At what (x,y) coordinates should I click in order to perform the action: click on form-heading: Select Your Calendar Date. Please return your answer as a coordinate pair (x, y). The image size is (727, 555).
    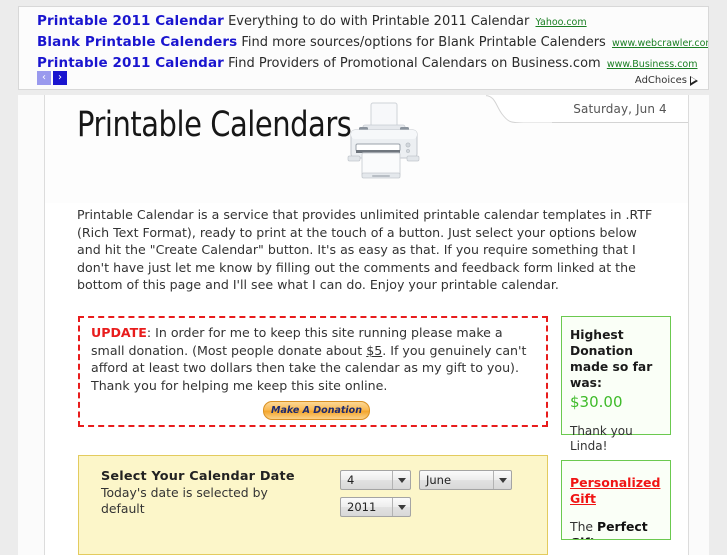
    Looking at the image, I should click on (198, 476).